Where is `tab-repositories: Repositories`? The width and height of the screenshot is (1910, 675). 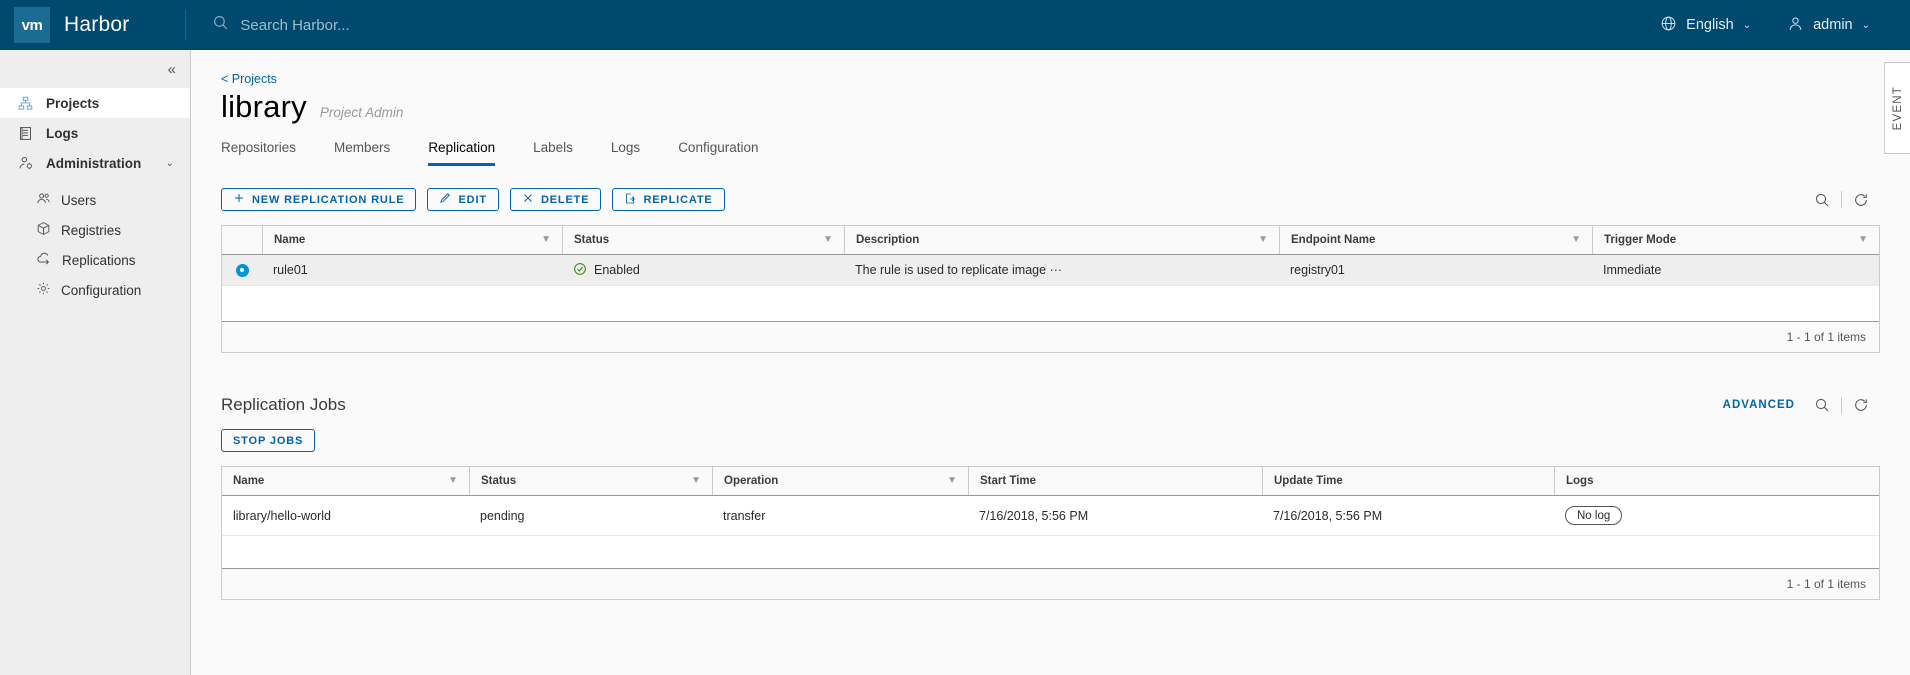 tab-repositories: Repositories is located at coordinates (258, 150).